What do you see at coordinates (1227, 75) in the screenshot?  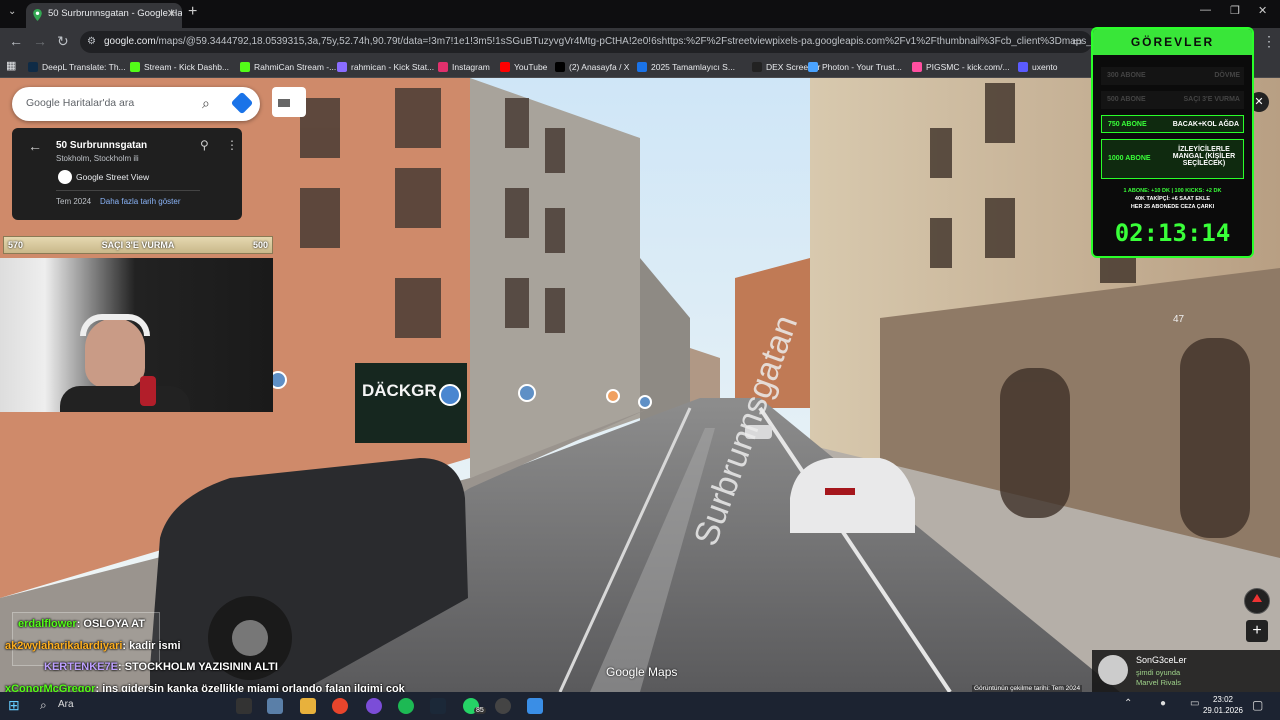 I see `task-reward: DÖVME` at bounding box center [1227, 75].